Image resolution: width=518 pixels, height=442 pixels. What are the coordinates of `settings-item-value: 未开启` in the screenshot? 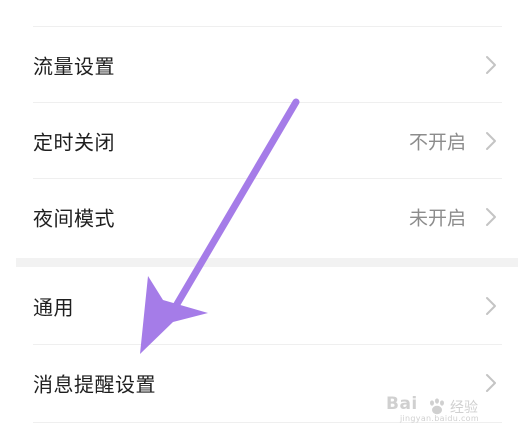 It's located at (437, 218).